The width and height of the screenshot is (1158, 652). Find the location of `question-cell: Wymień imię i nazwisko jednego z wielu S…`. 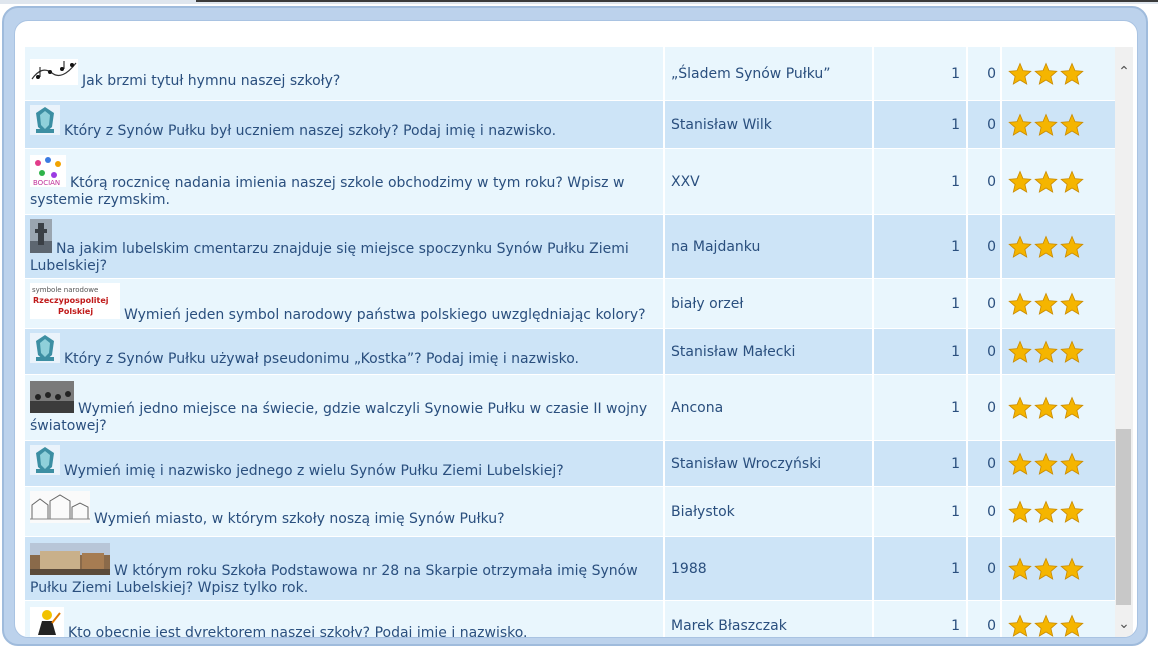

question-cell: Wymień imię i nazwisko jednego z wielu S… is located at coordinates (345, 463).